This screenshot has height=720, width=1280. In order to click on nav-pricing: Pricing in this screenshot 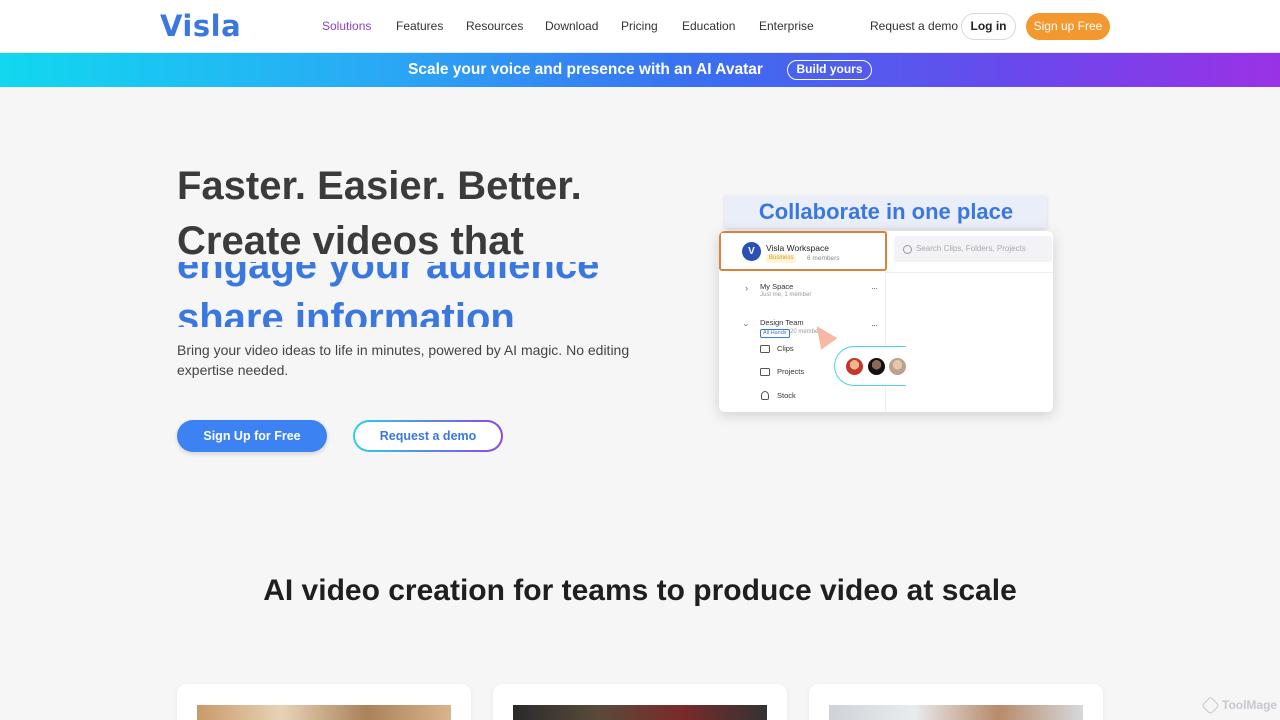, I will do `click(639, 26)`.